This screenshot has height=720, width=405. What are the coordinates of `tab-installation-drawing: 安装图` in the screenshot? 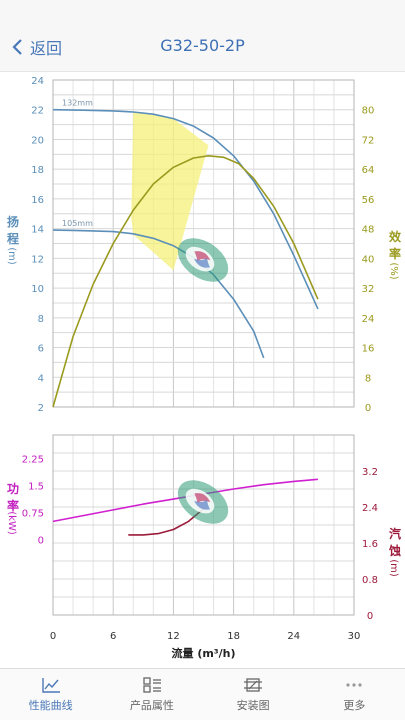 It's located at (253, 694).